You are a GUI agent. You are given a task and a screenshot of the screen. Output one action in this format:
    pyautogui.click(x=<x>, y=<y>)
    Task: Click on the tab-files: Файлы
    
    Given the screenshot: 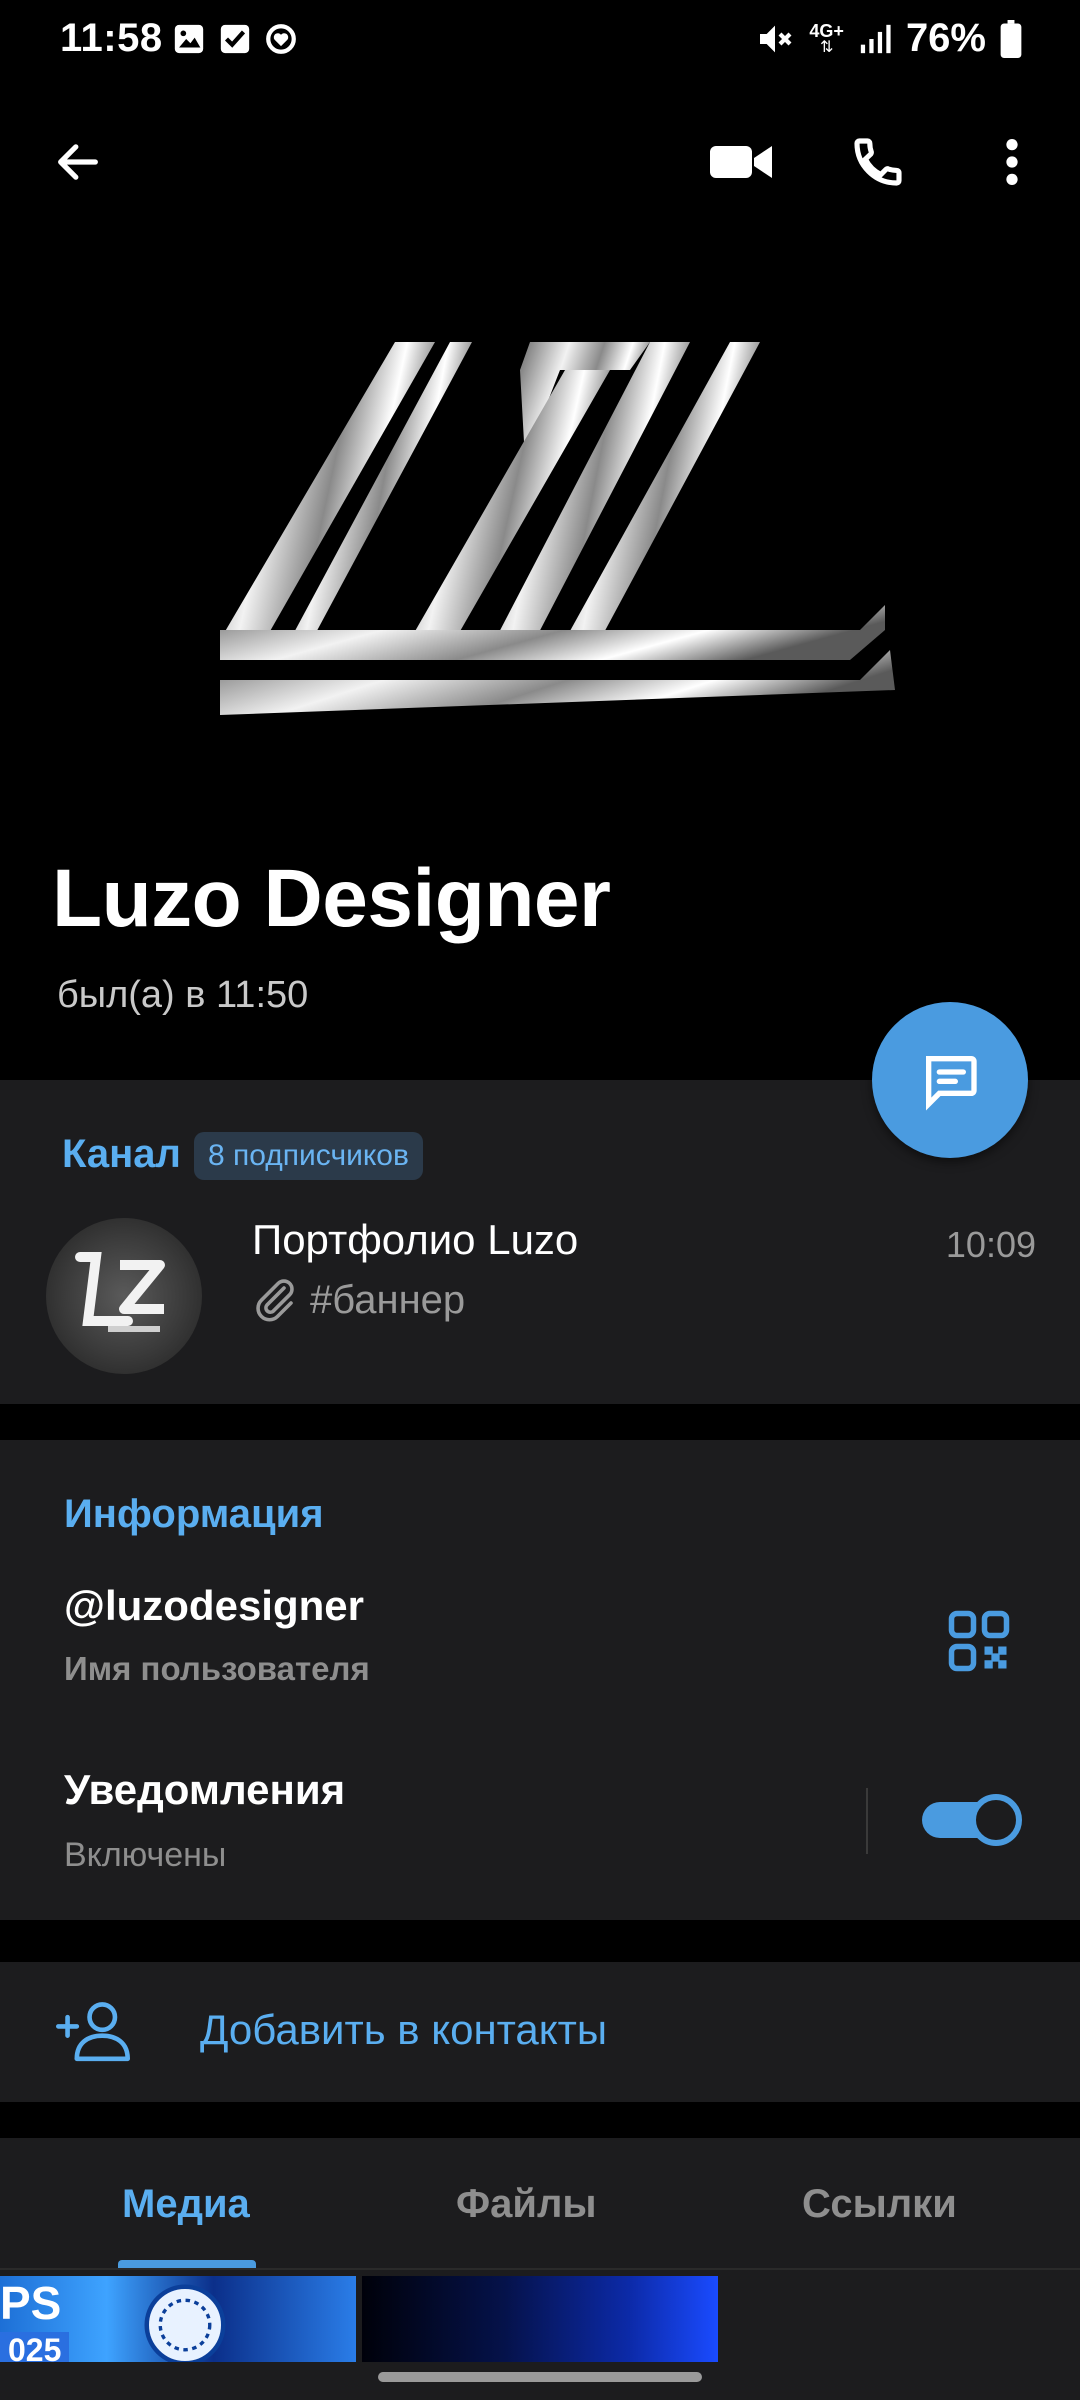 What is the action you would take?
    pyautogui.click(x=526, y=2204)
    